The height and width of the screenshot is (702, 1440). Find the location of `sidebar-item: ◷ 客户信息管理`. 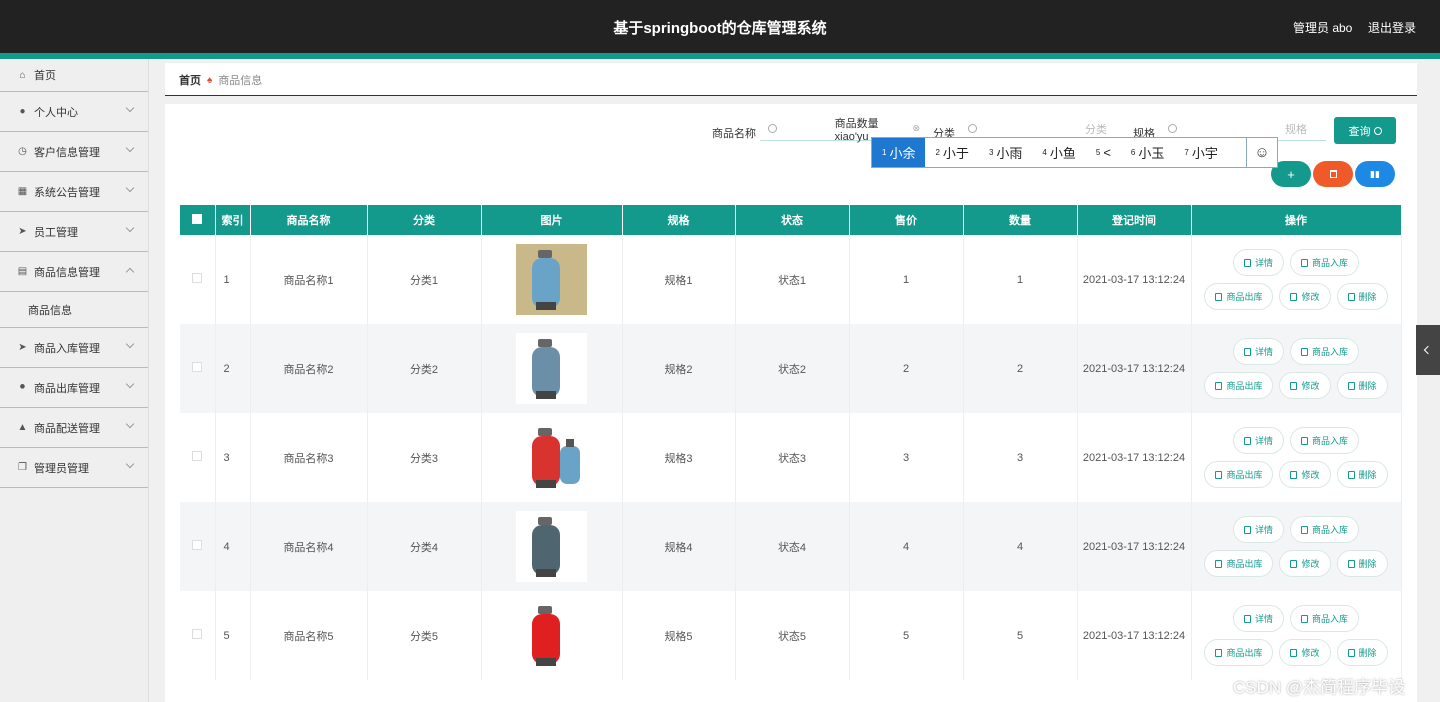

sidebar-item: ◷ 客户信息管理 is located at coordinates (74, 152).